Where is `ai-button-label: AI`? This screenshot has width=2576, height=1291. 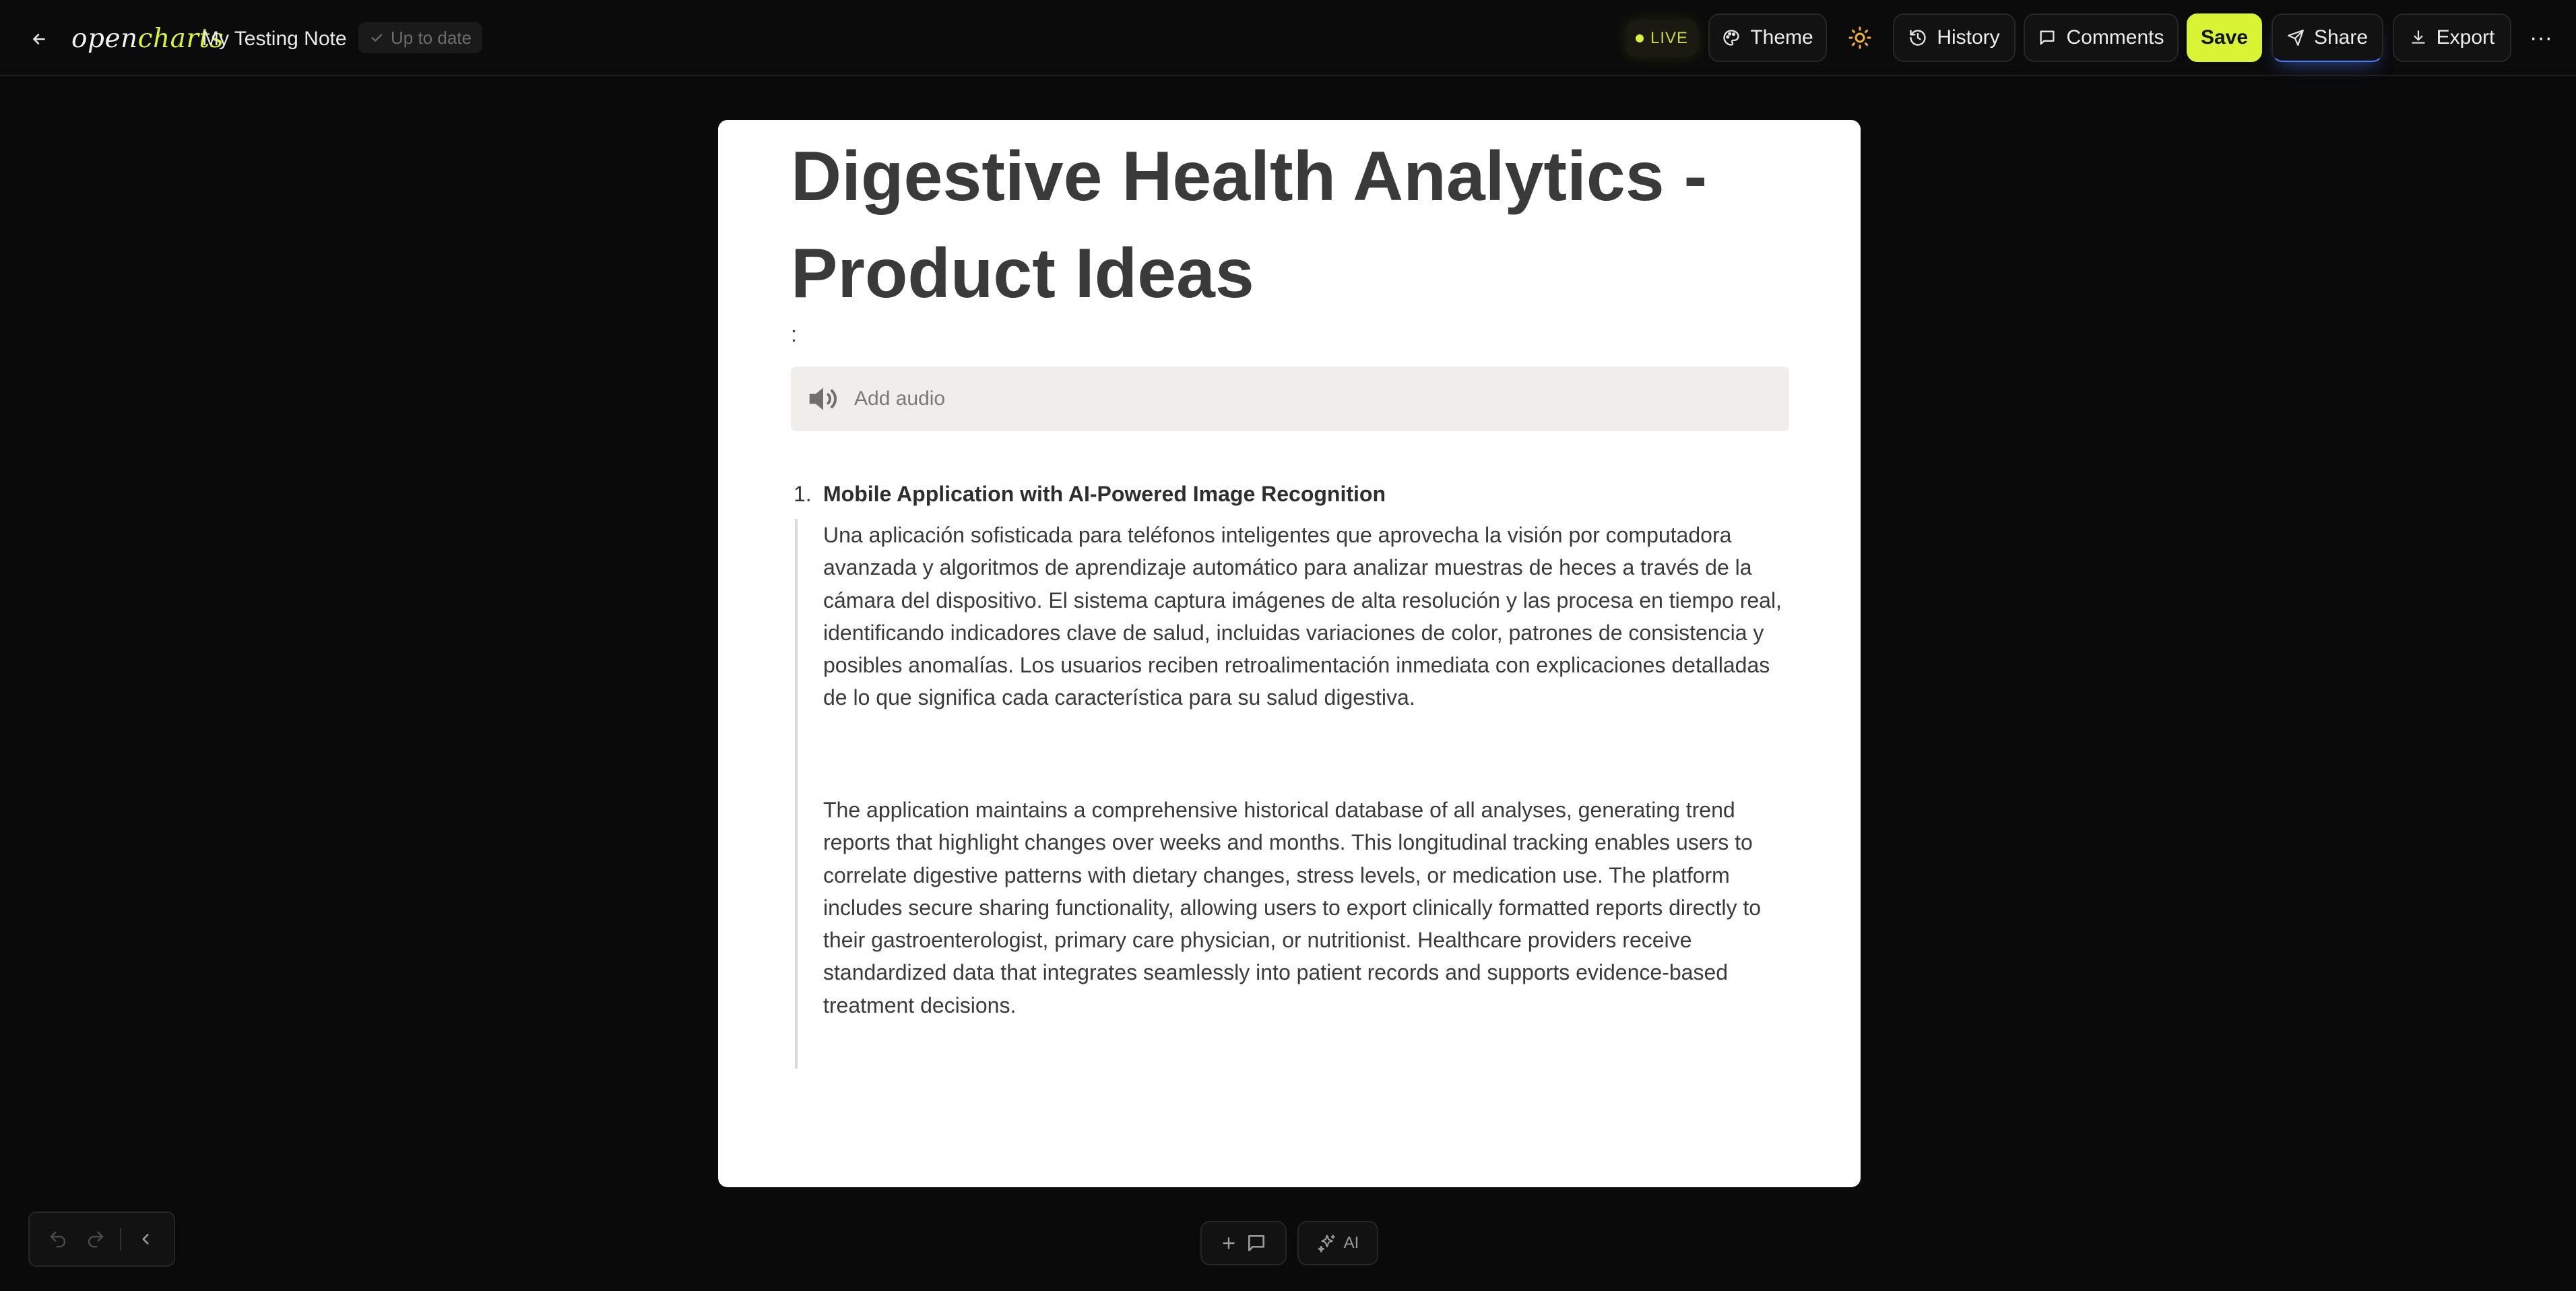 ai-button-label: AI is located at coordinates (1351, 1243).